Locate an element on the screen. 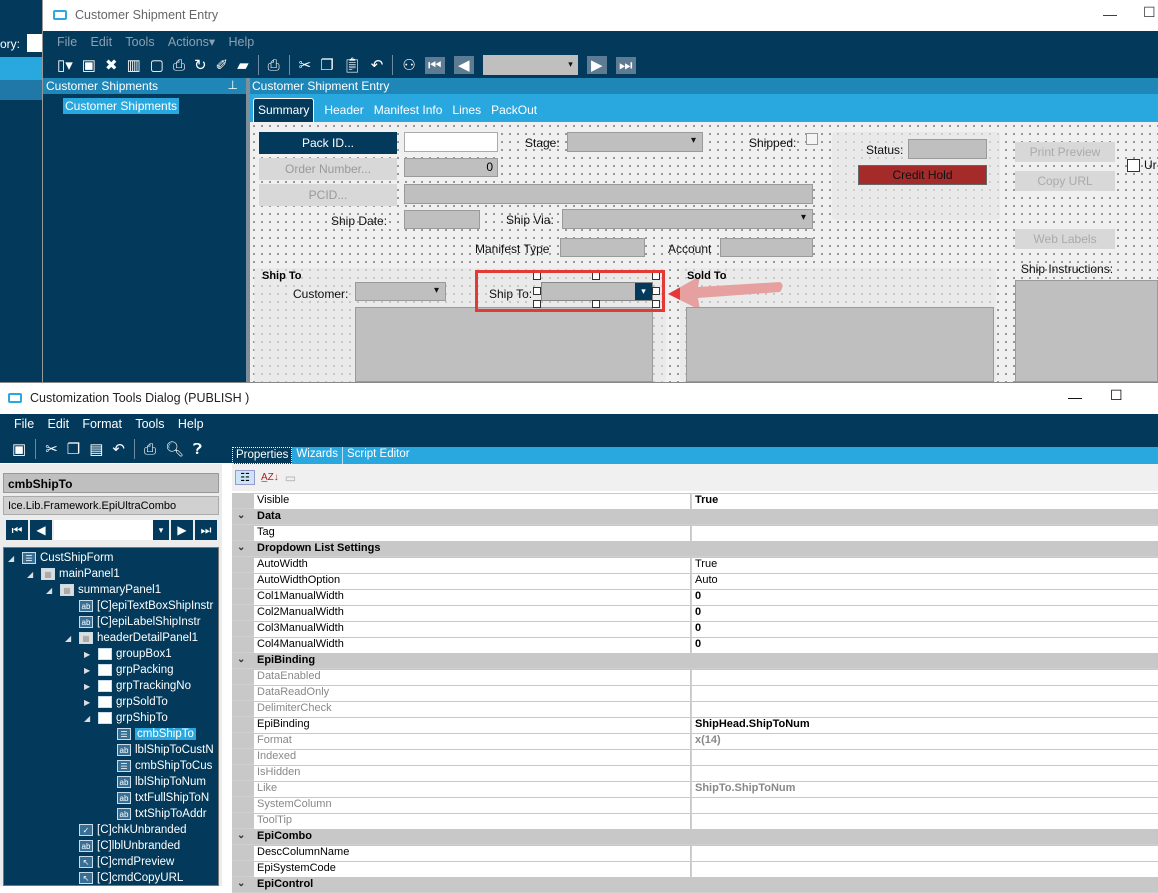  menu-format: Format is located at coordinates (102, 424).